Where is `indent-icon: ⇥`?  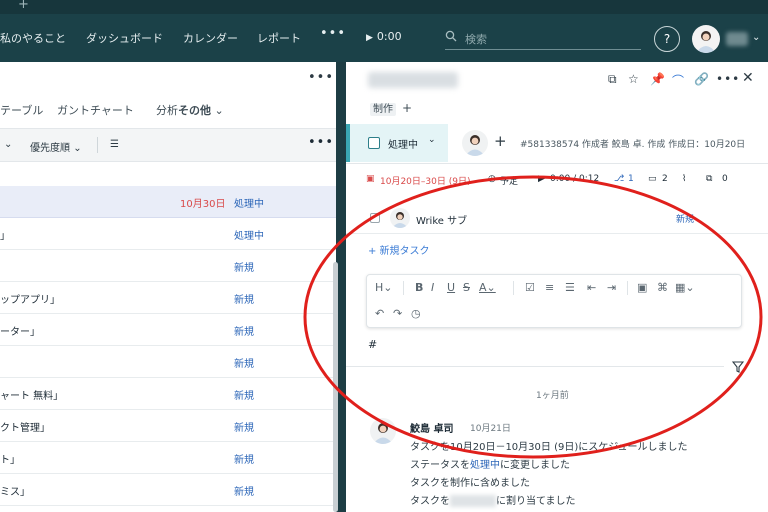
indent-icon: ⇥ is located at coordinates (611, 287).